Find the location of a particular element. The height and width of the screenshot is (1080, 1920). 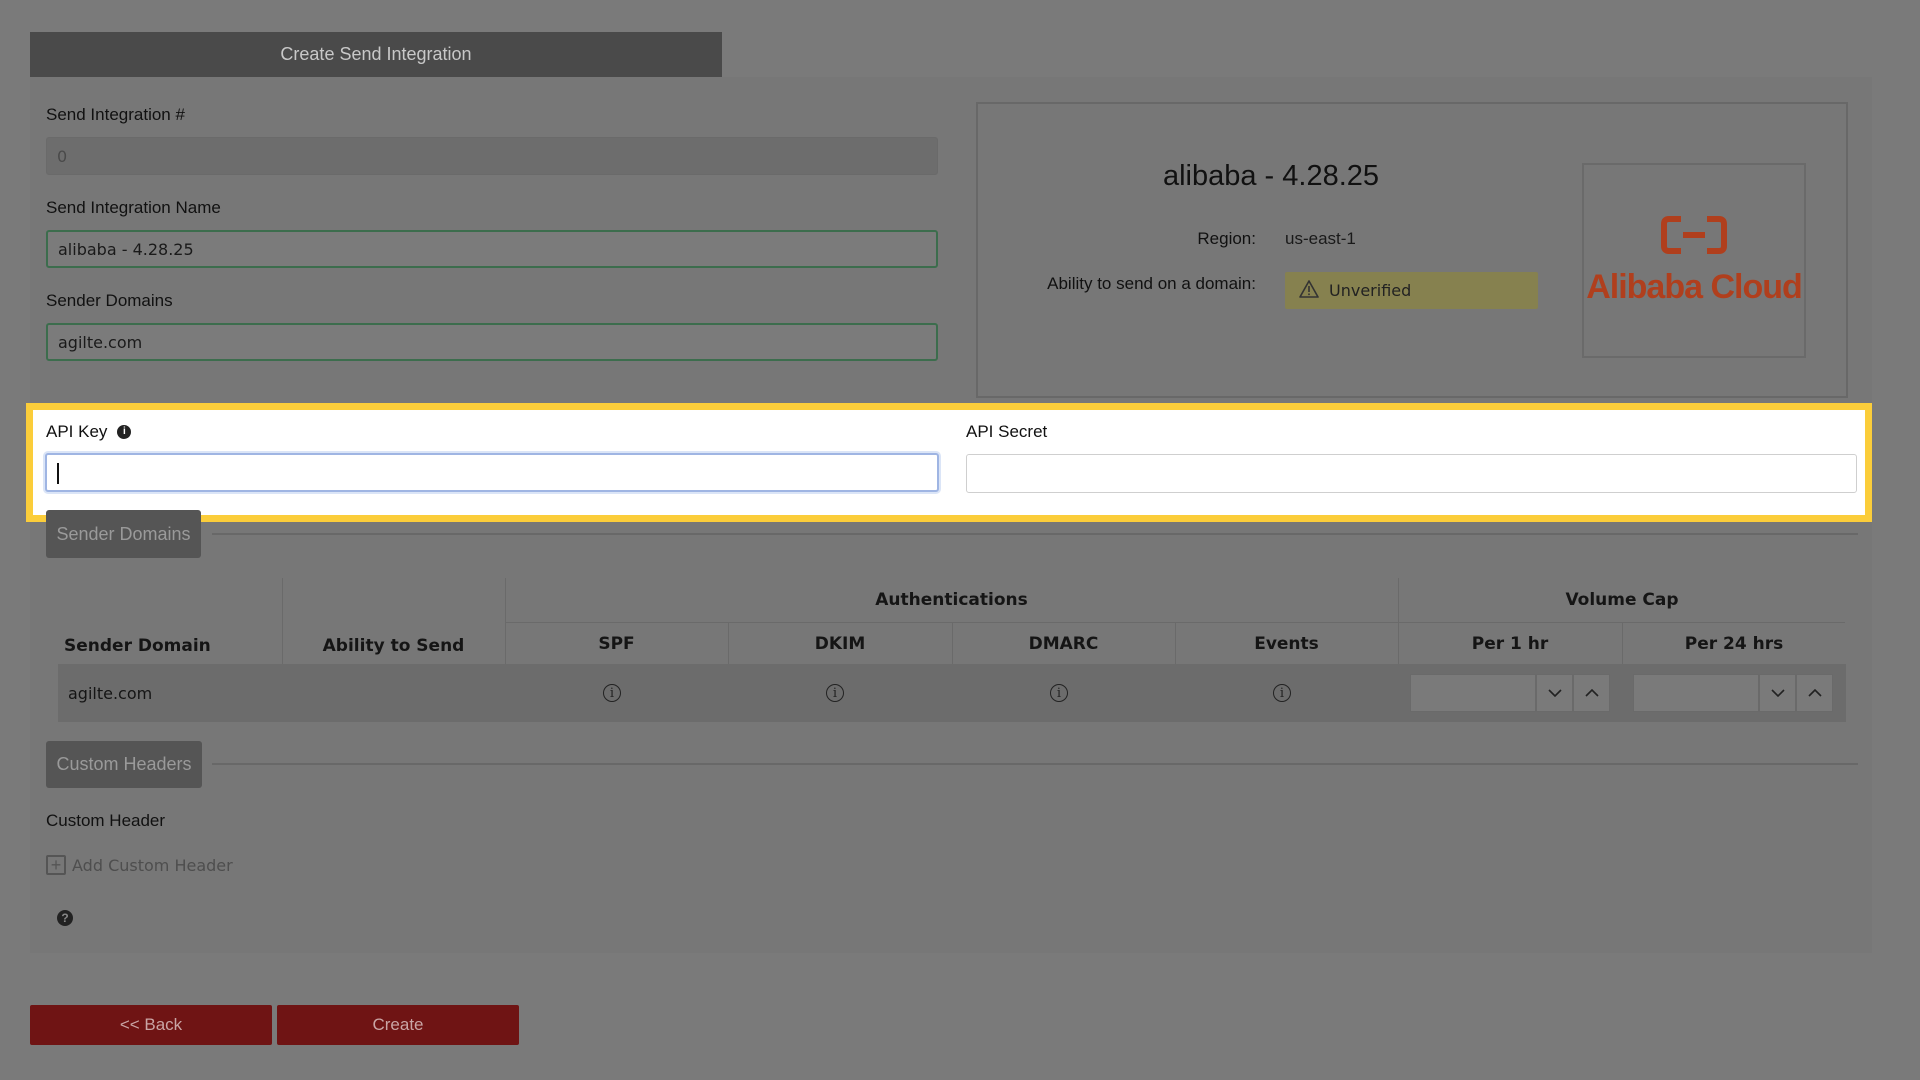

dmarc-header: DMARC is located at coordinates (1063, 644).